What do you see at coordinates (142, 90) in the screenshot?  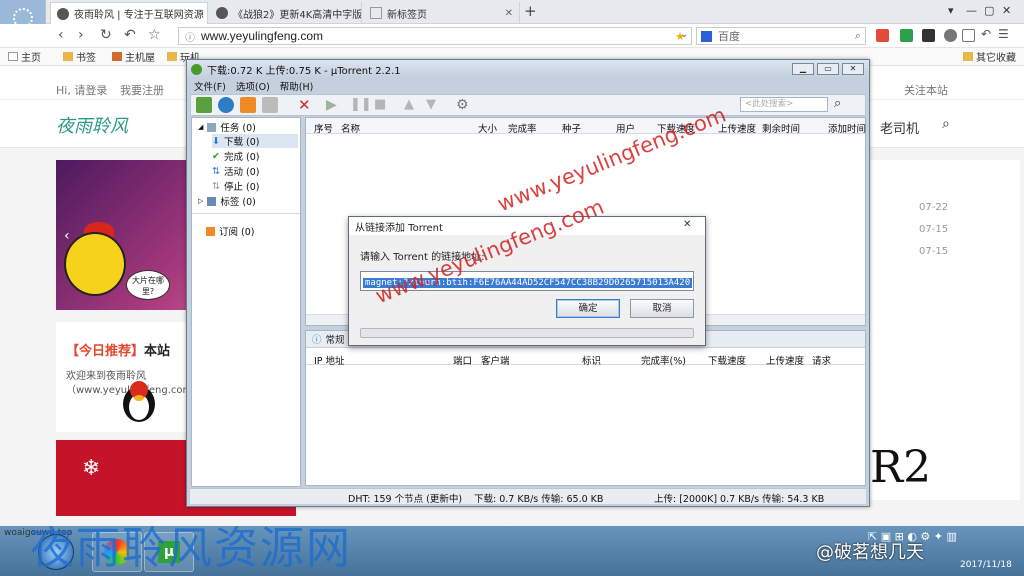 I see `register-link: 我要注册` at bounding box center [142, 90].